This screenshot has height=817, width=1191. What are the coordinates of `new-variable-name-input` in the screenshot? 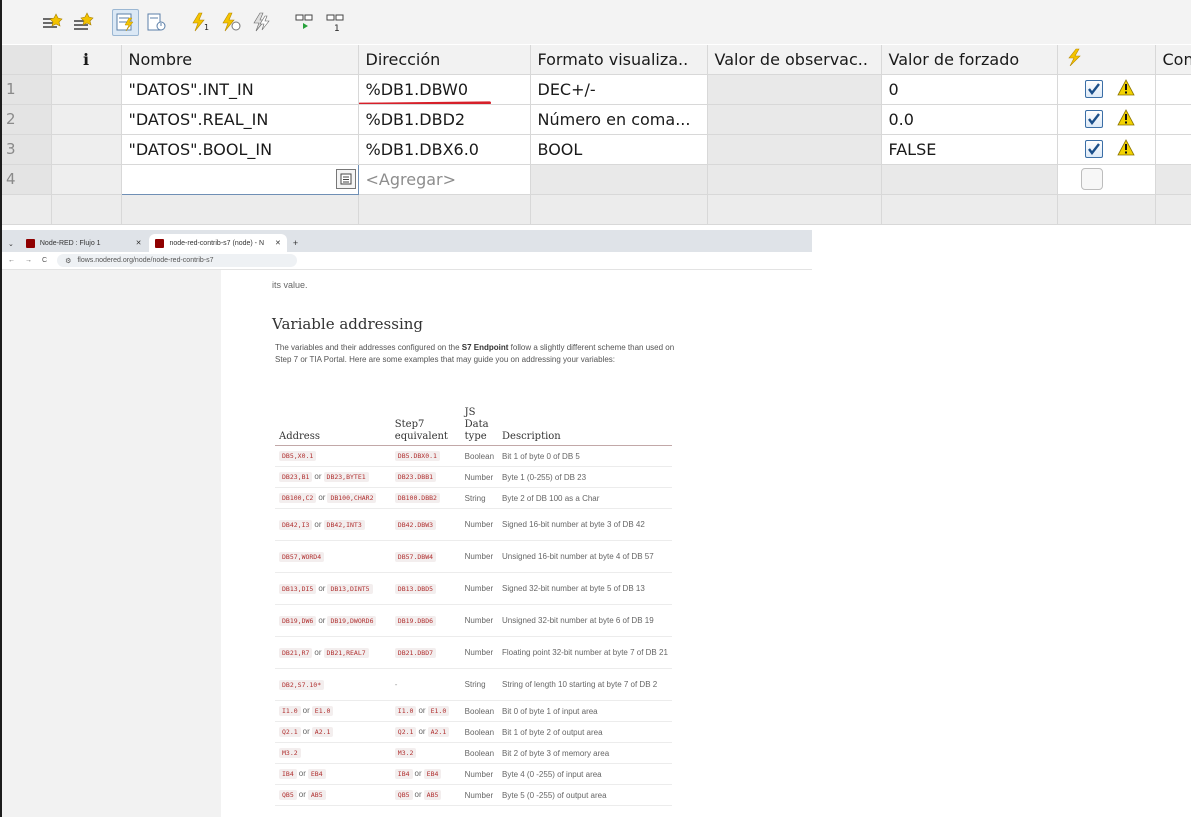 It's located at (239, 179).